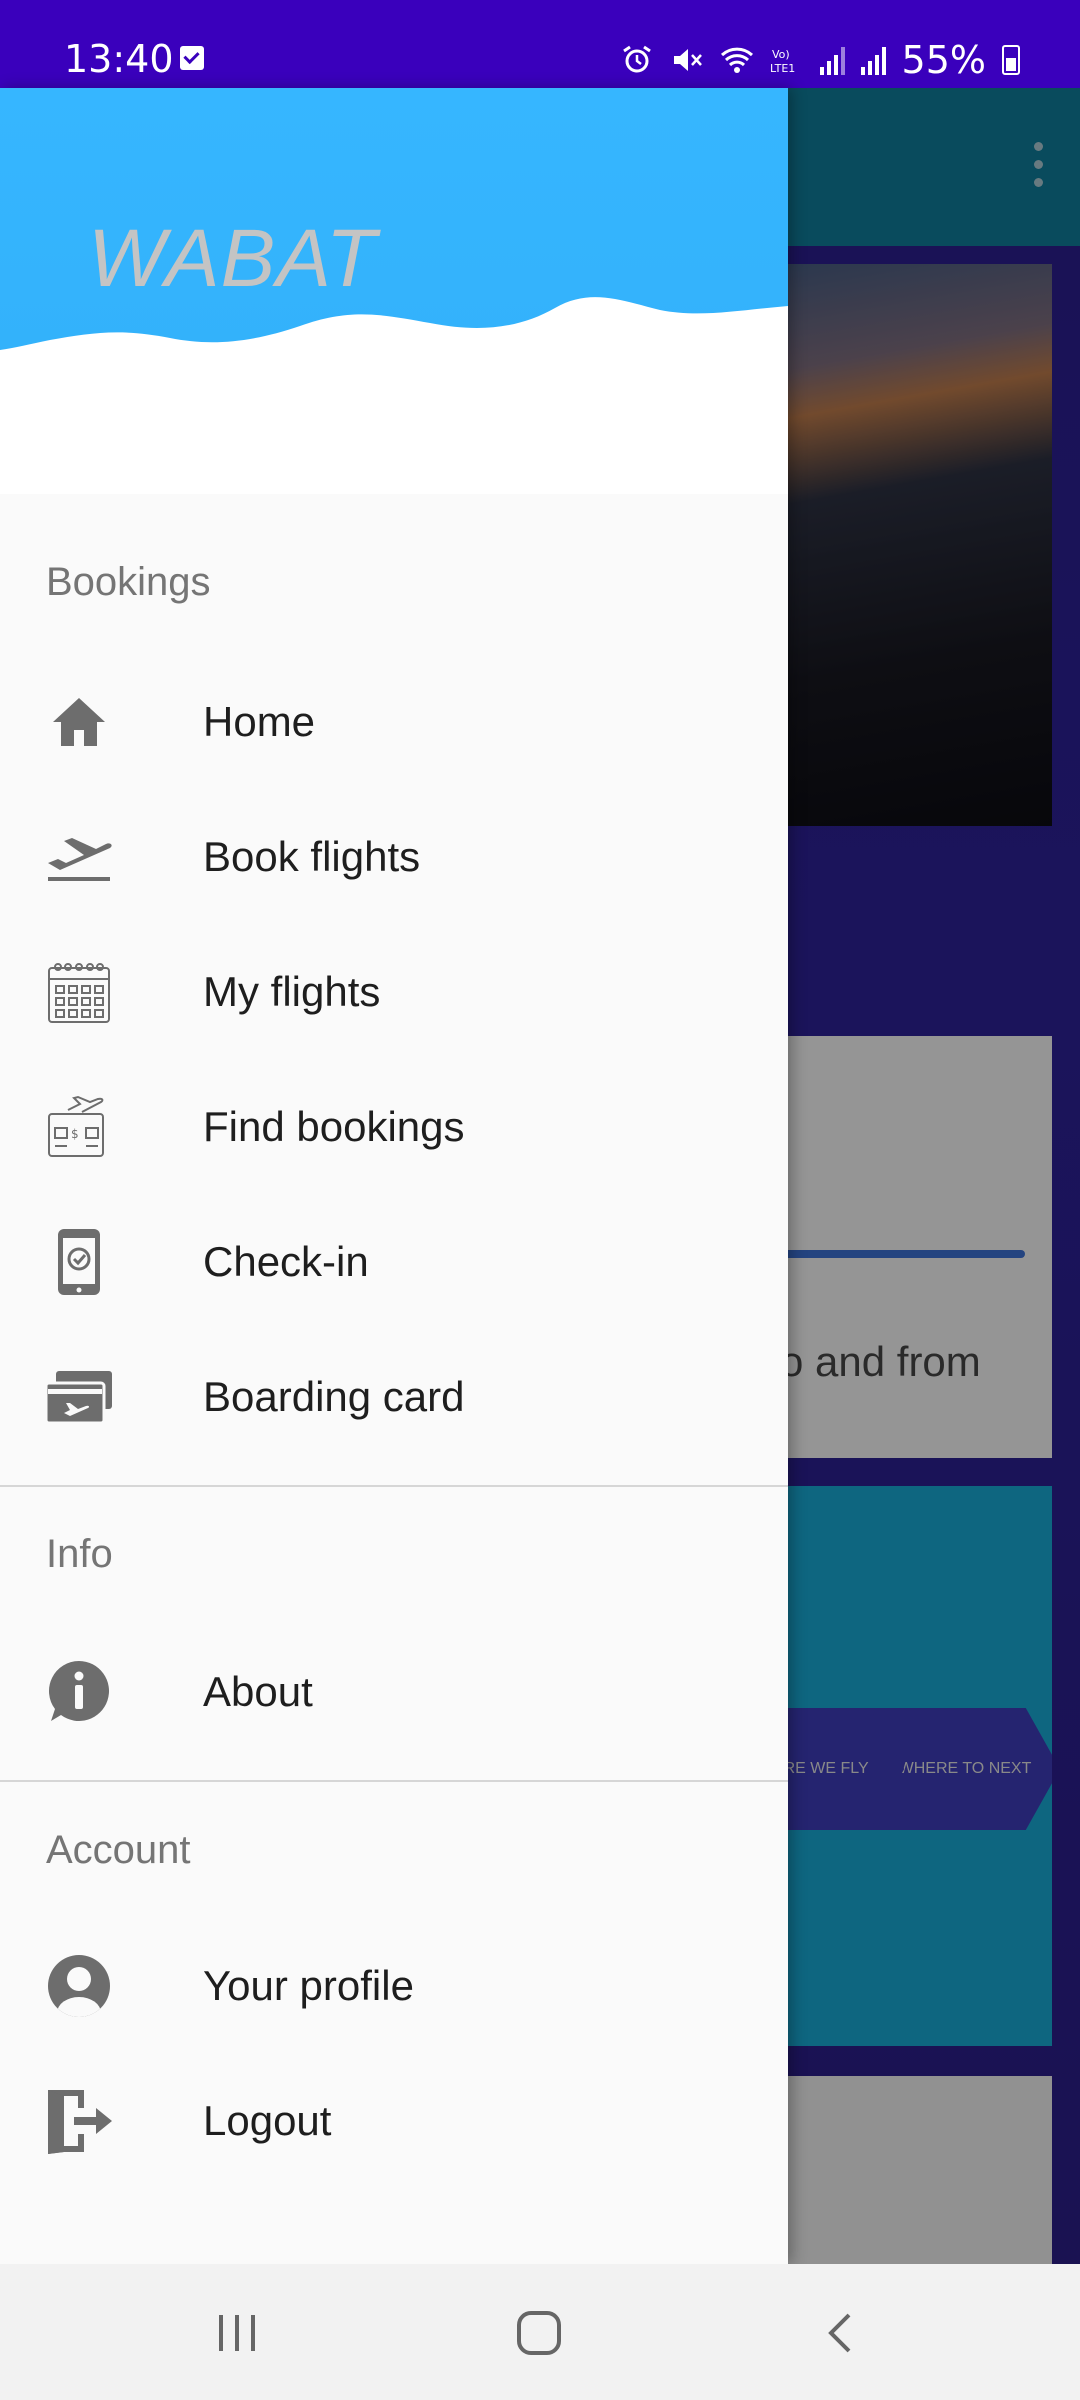 Image resolution: width=1080 pixels, height=2400 pixels. What do you see at coordinates (267, 2120) in the screenshot?
I see `menu-item-label: Logout` at bounding box center [267, 2120].